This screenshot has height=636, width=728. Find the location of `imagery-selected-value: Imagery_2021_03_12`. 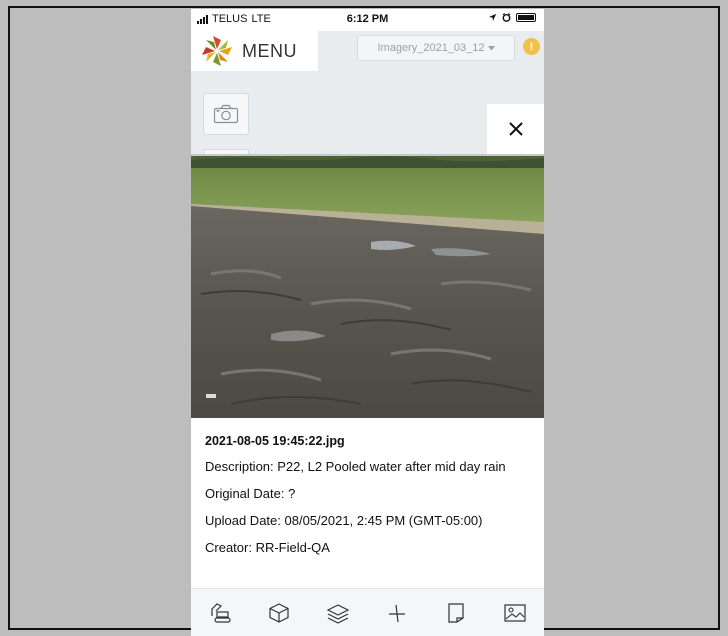

imagery-selected-value: Imagery_2021_03_12 is located at coordinates (431, 48).